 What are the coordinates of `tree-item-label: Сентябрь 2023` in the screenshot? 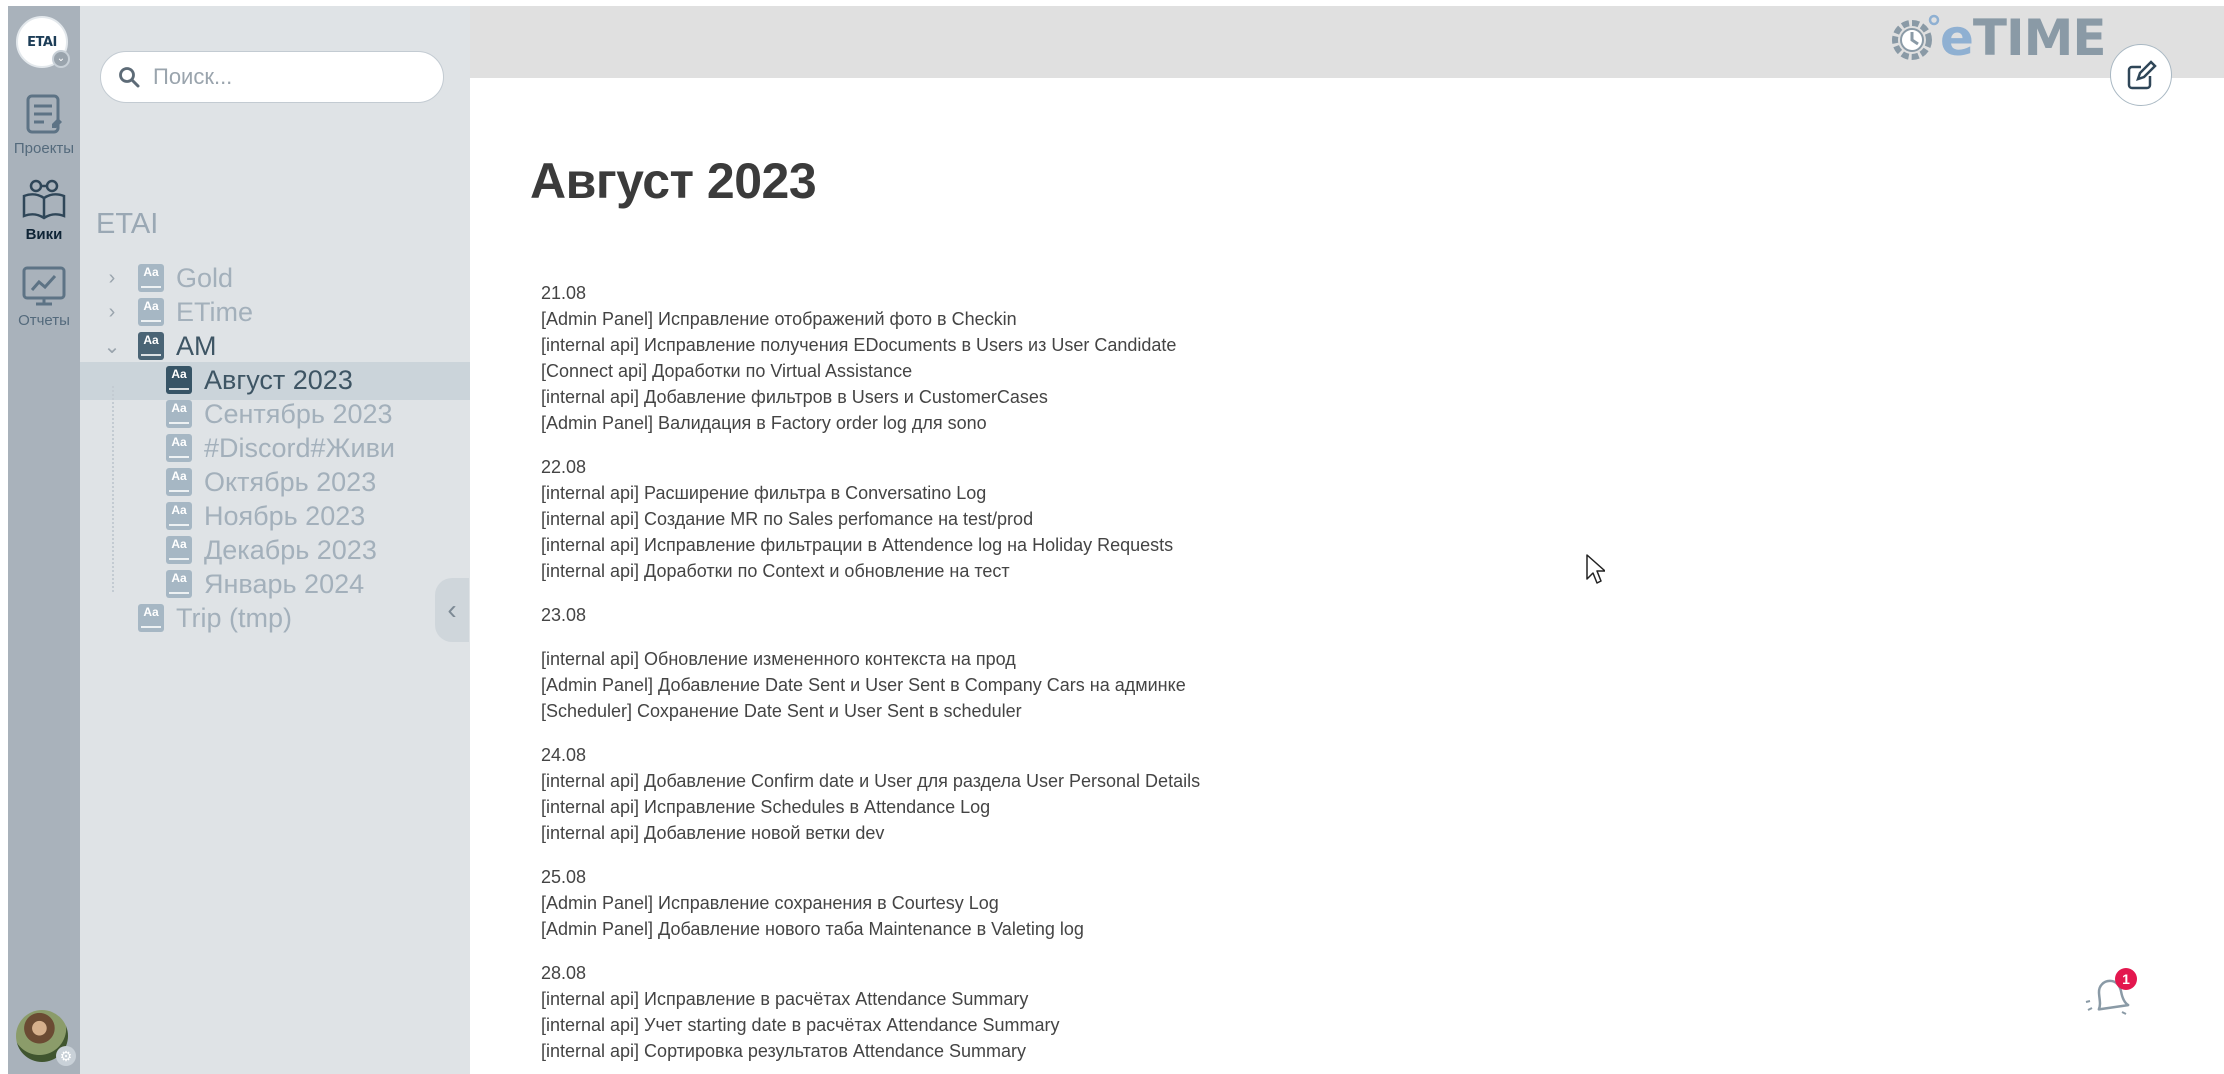 It's located at (298, 413).